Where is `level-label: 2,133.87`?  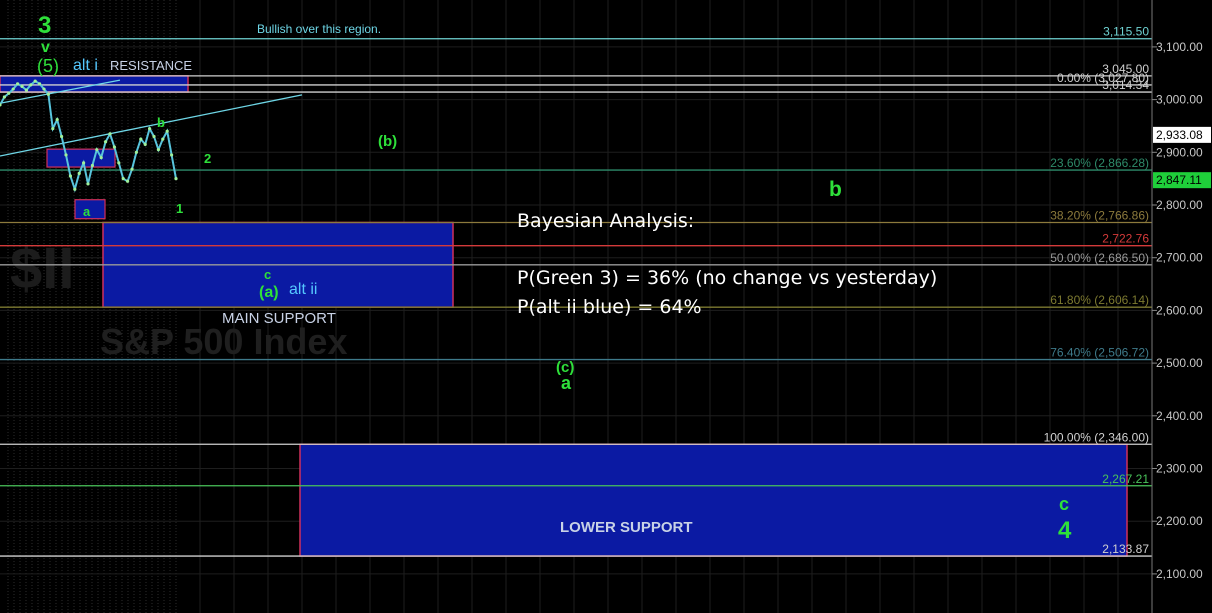
level-label: 2,133.87 is located at coordinates (1125, 549).